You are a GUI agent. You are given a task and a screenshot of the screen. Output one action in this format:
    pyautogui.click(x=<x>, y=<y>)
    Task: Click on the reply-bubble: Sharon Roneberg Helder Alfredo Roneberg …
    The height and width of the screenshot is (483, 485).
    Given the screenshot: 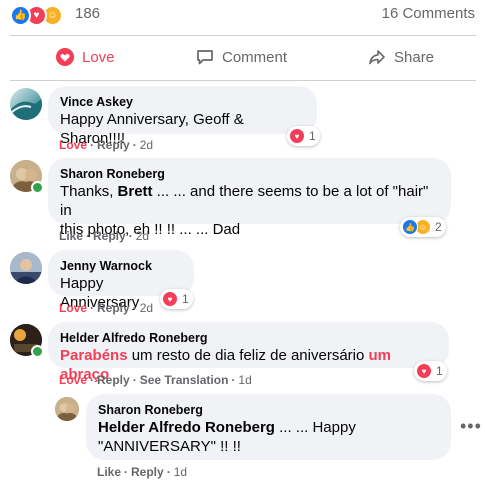 What is the action you would take?
    pyautogui.click(x=268, y=427)
    